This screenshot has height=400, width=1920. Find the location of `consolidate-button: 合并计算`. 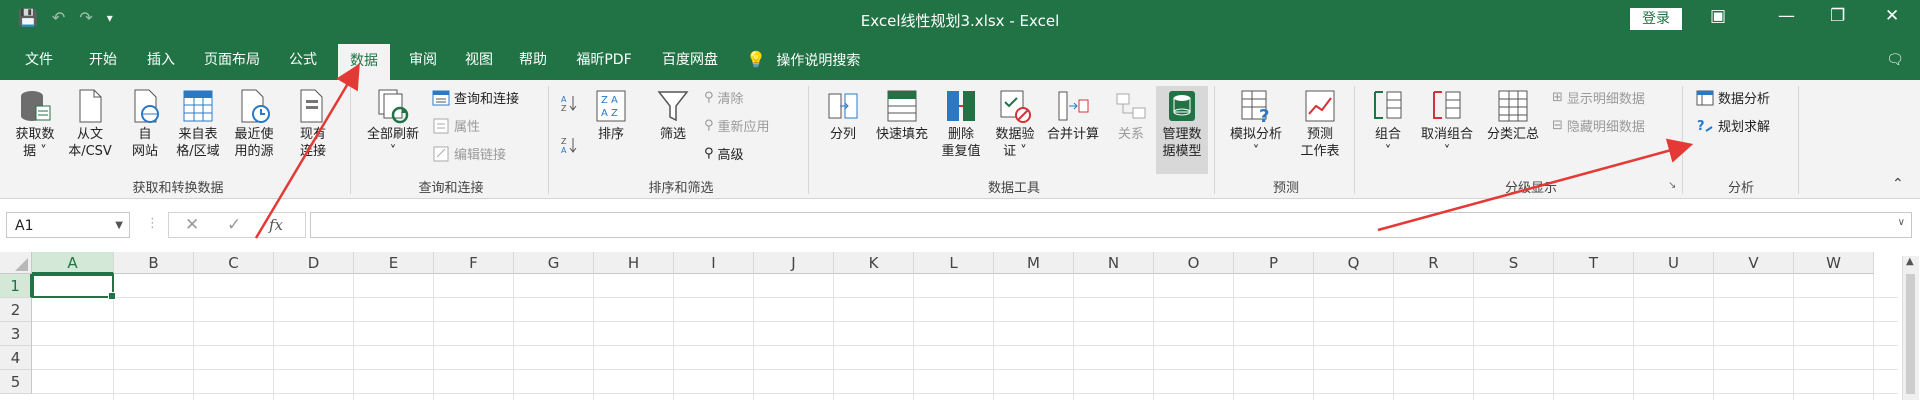

consolidate-button: 合并计算 is located at coordinates (1073, 115).